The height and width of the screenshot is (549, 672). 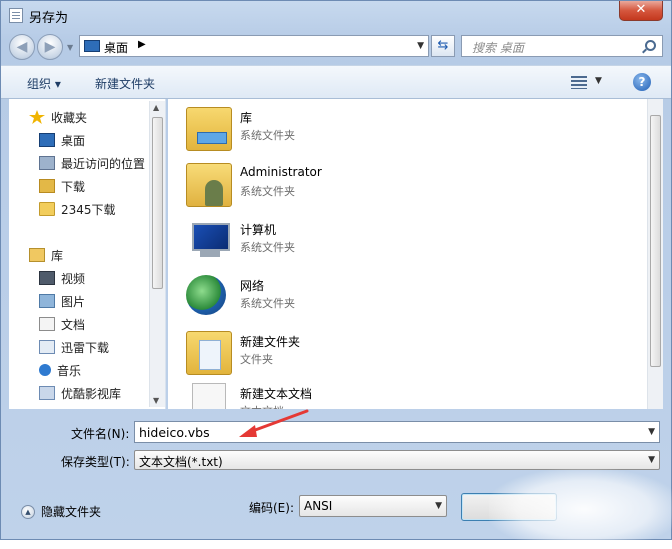 I want to click on library-icon, so click(x=209, y=129).